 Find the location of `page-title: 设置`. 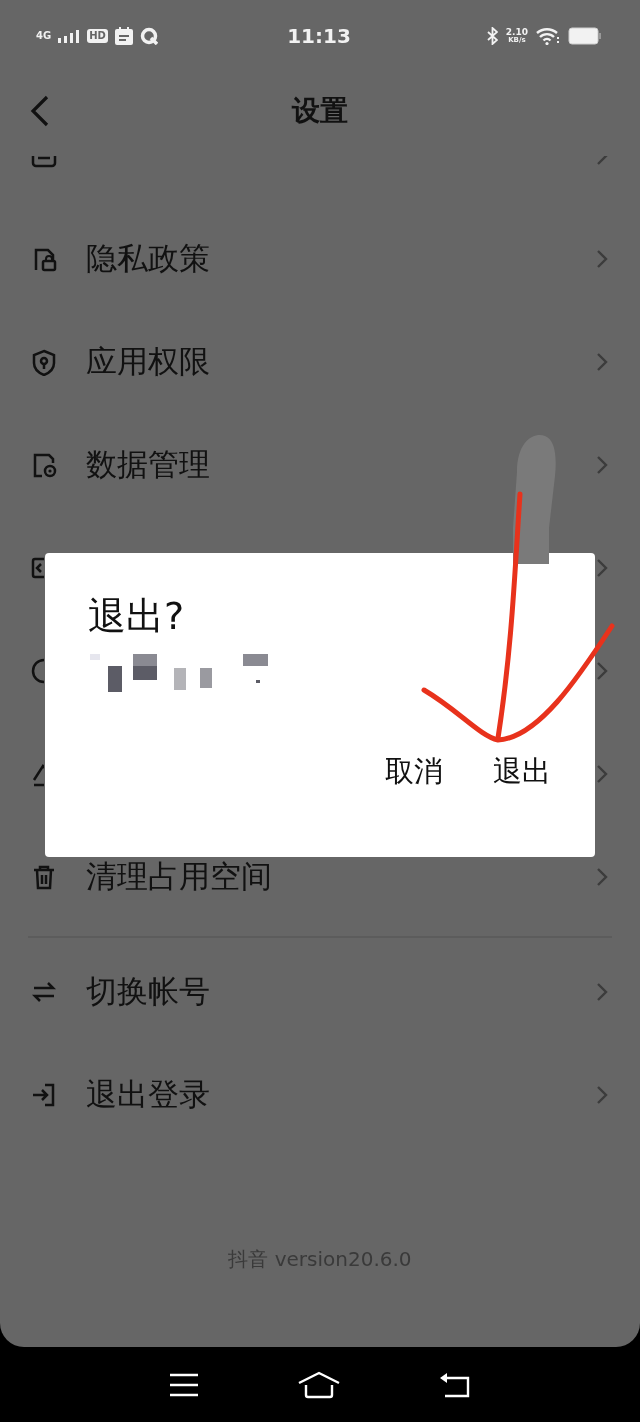

page-title: 设置 is located at coordinates (320, 111).